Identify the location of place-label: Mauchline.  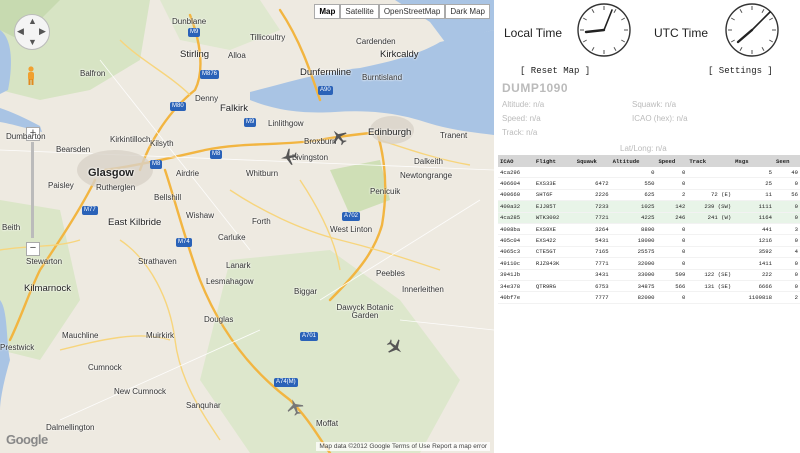
(80, 335).